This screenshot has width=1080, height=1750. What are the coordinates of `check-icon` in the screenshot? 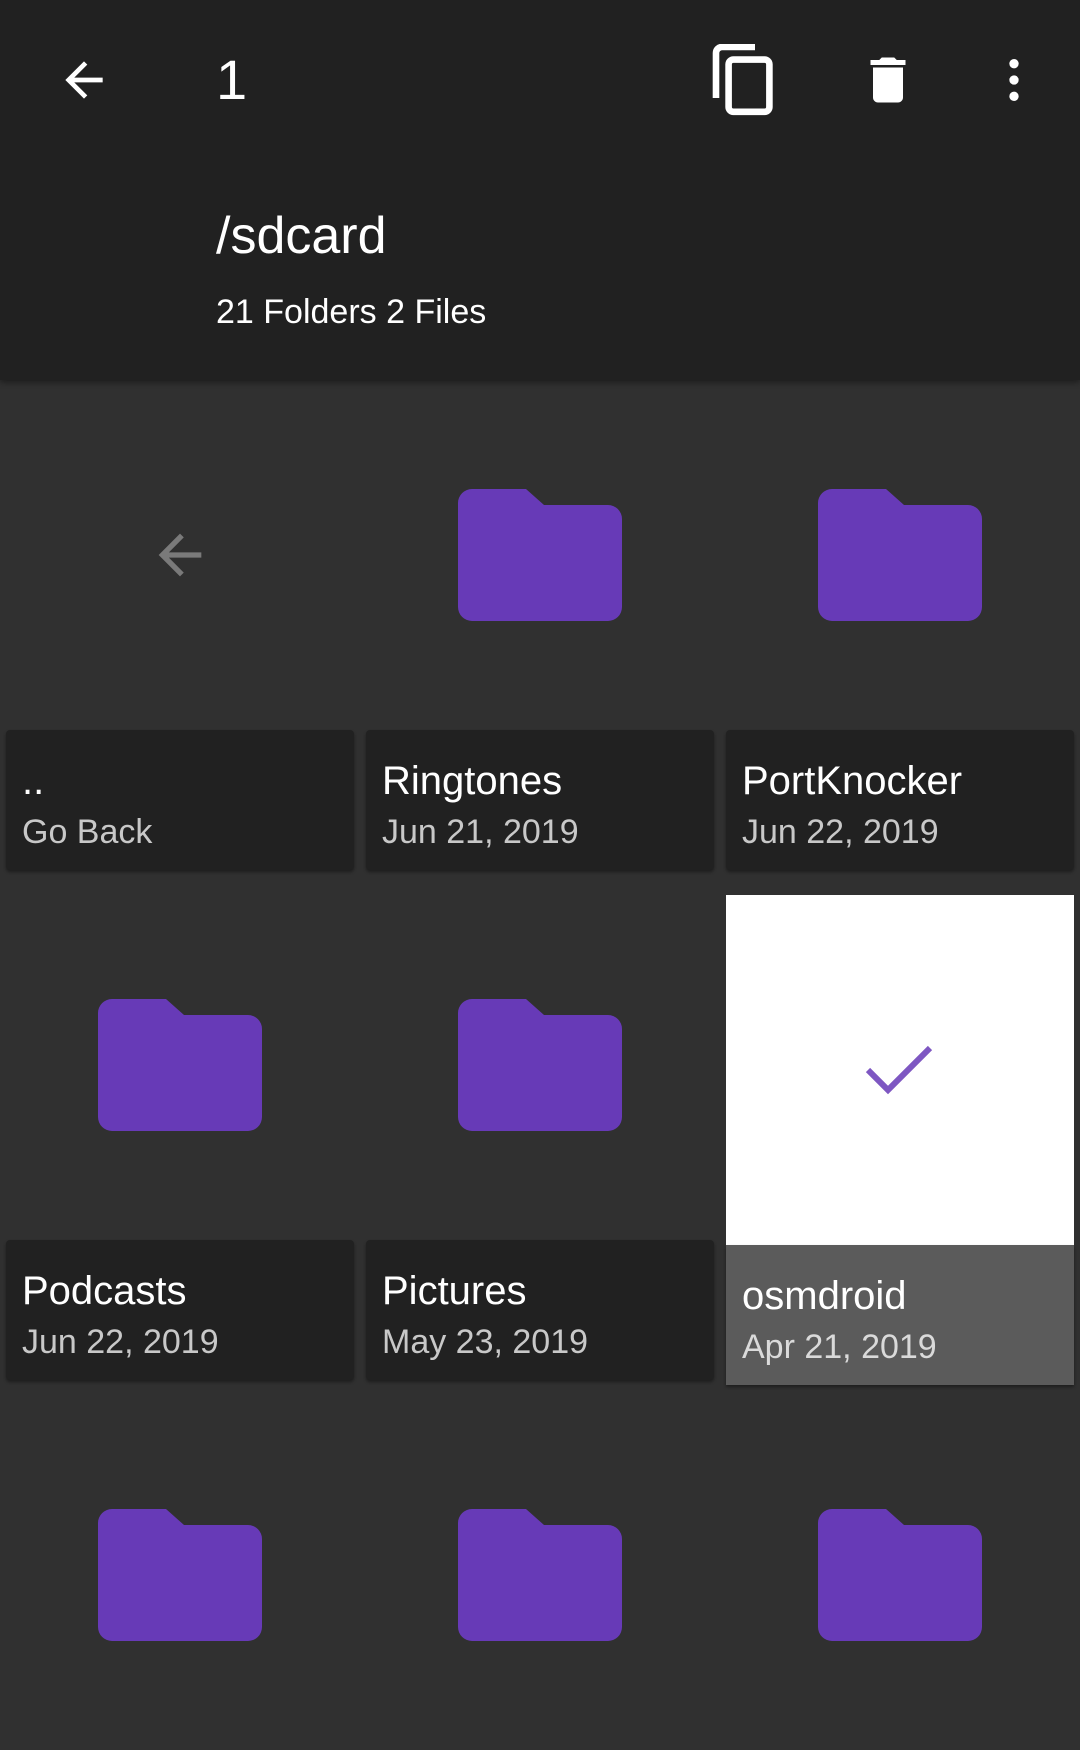 It's located at (899, 1070).